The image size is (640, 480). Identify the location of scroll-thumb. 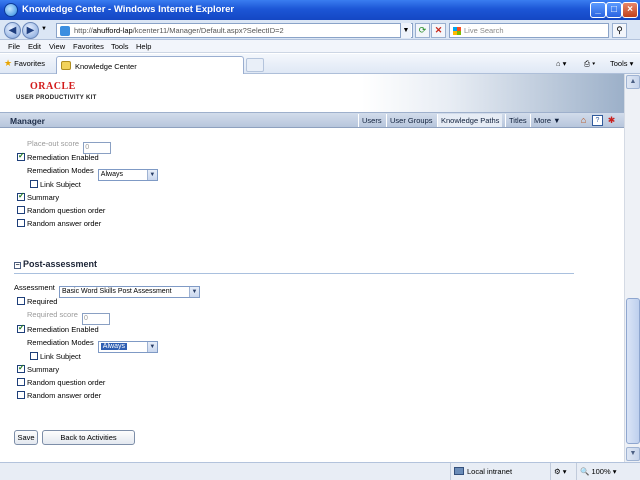
(633, 371).